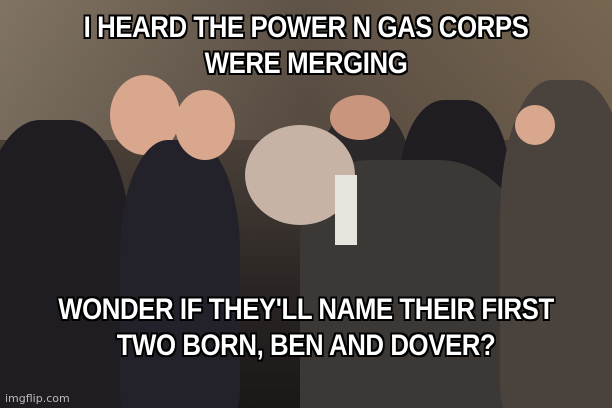 This screenshot has height=408, width=612. Describe the element at coordinates (346, 210) in the screenshot. I see `bald-man-collar` at that location.